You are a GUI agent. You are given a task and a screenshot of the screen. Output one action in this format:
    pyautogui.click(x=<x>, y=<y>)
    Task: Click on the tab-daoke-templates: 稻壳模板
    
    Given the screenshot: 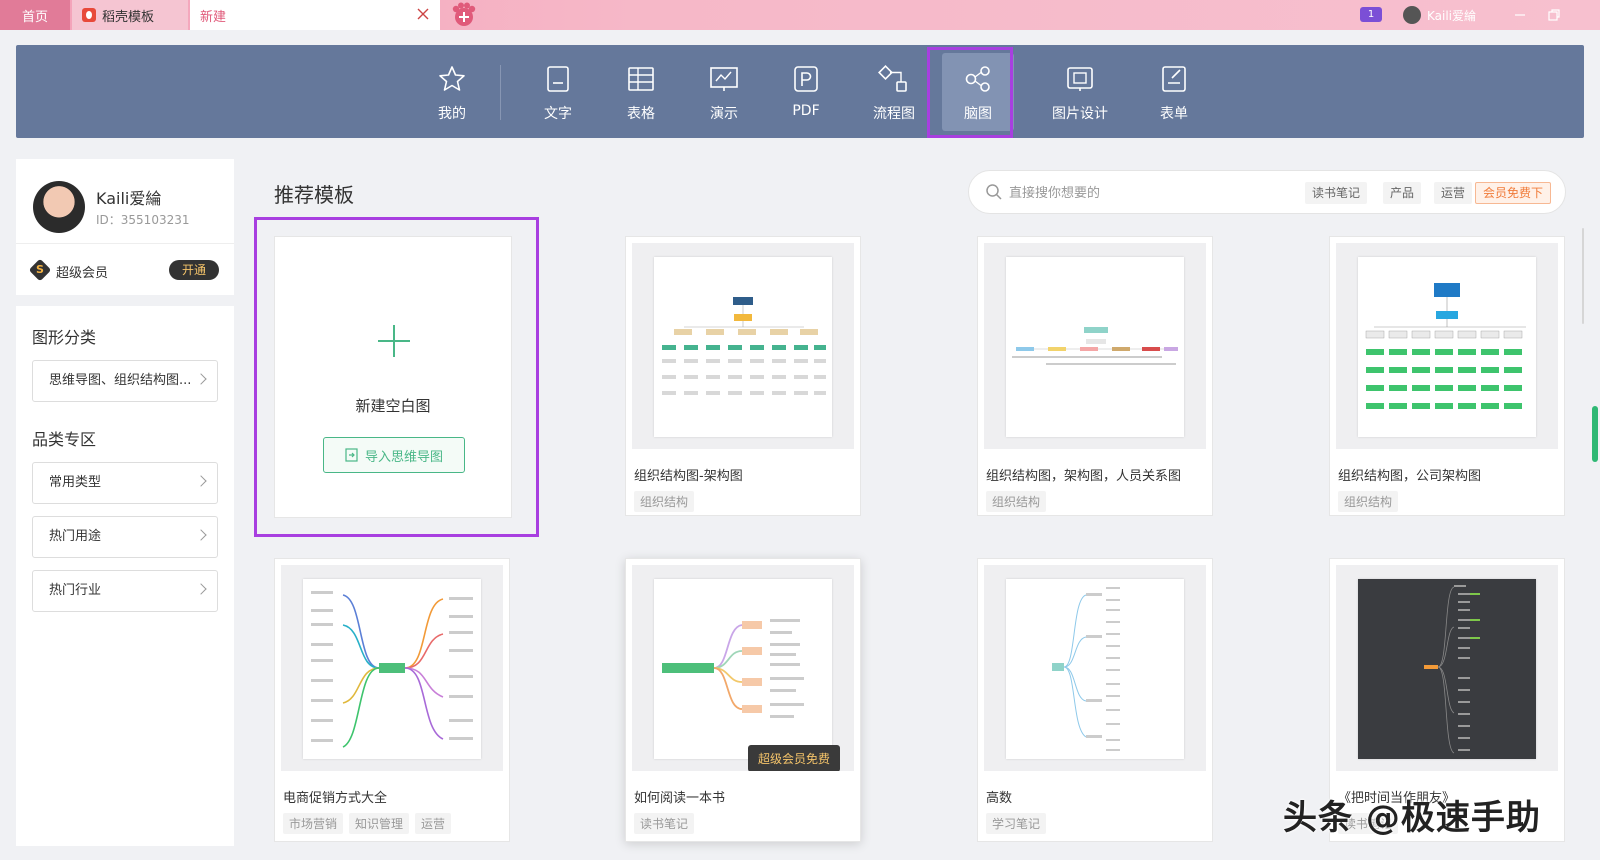 What is the action you would take?
    pyautogui.click(x=130, y=15)
    